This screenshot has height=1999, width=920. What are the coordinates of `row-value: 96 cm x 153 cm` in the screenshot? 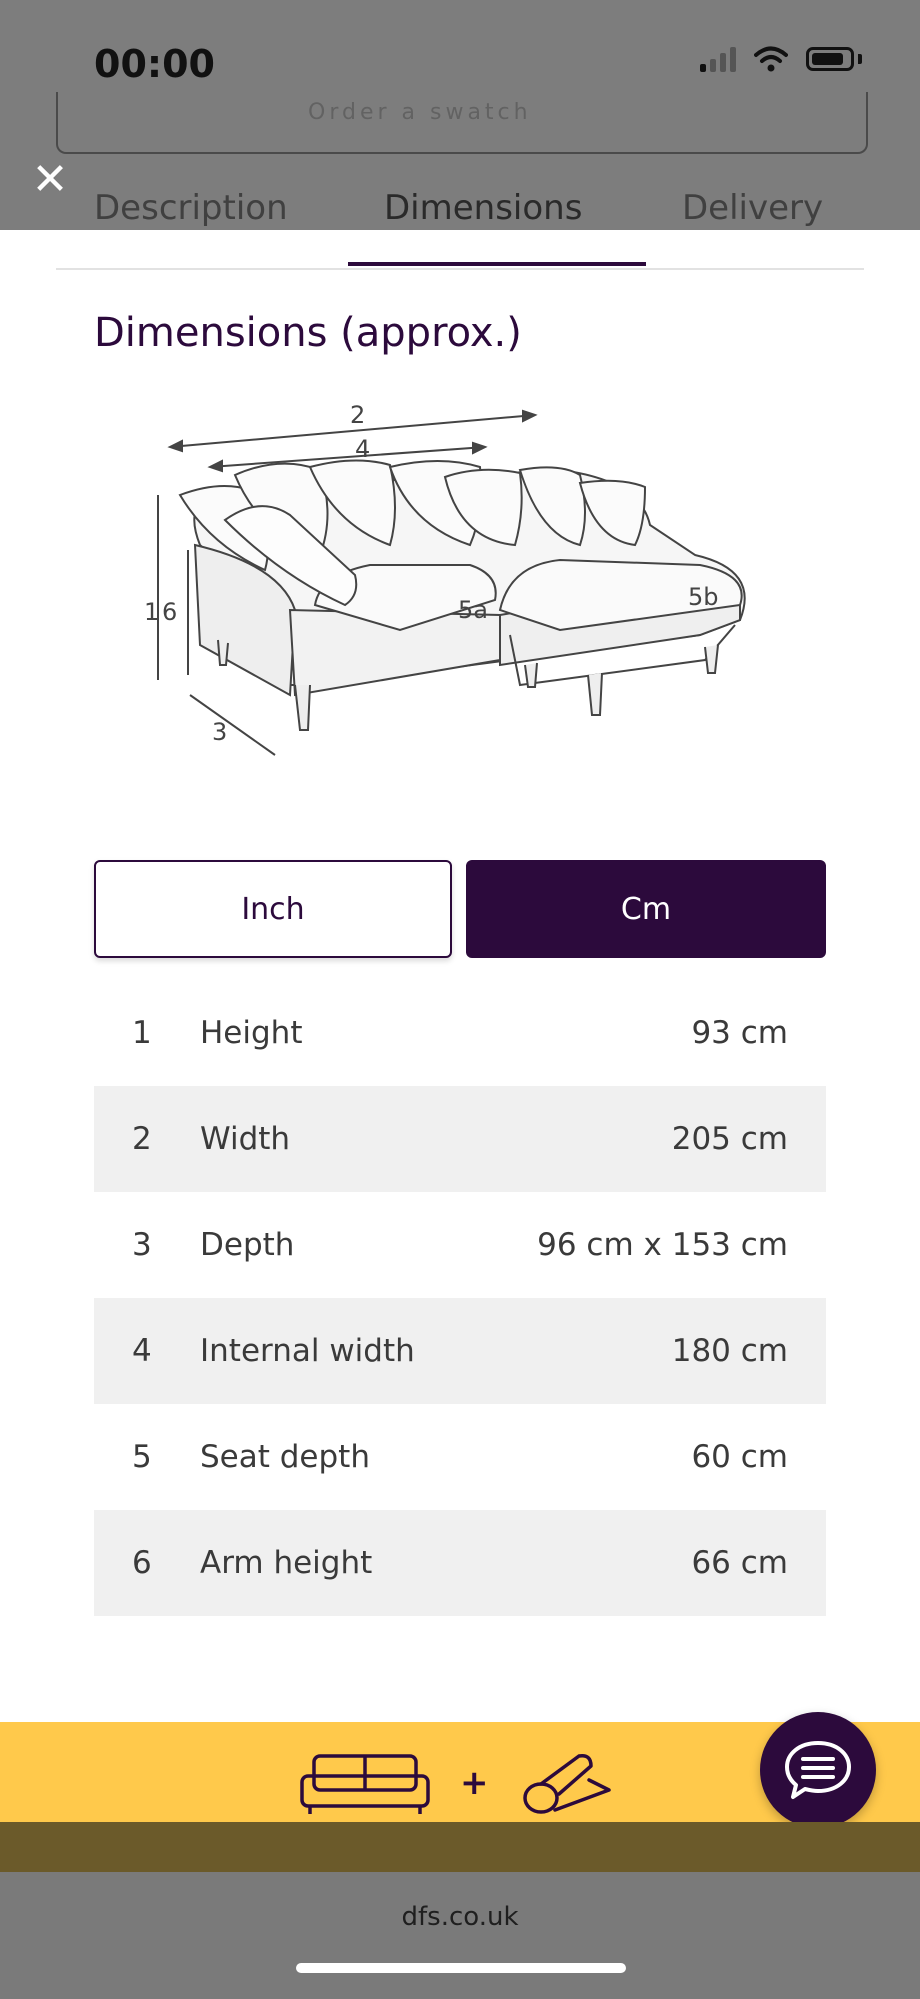 It's located at (662, 1245).